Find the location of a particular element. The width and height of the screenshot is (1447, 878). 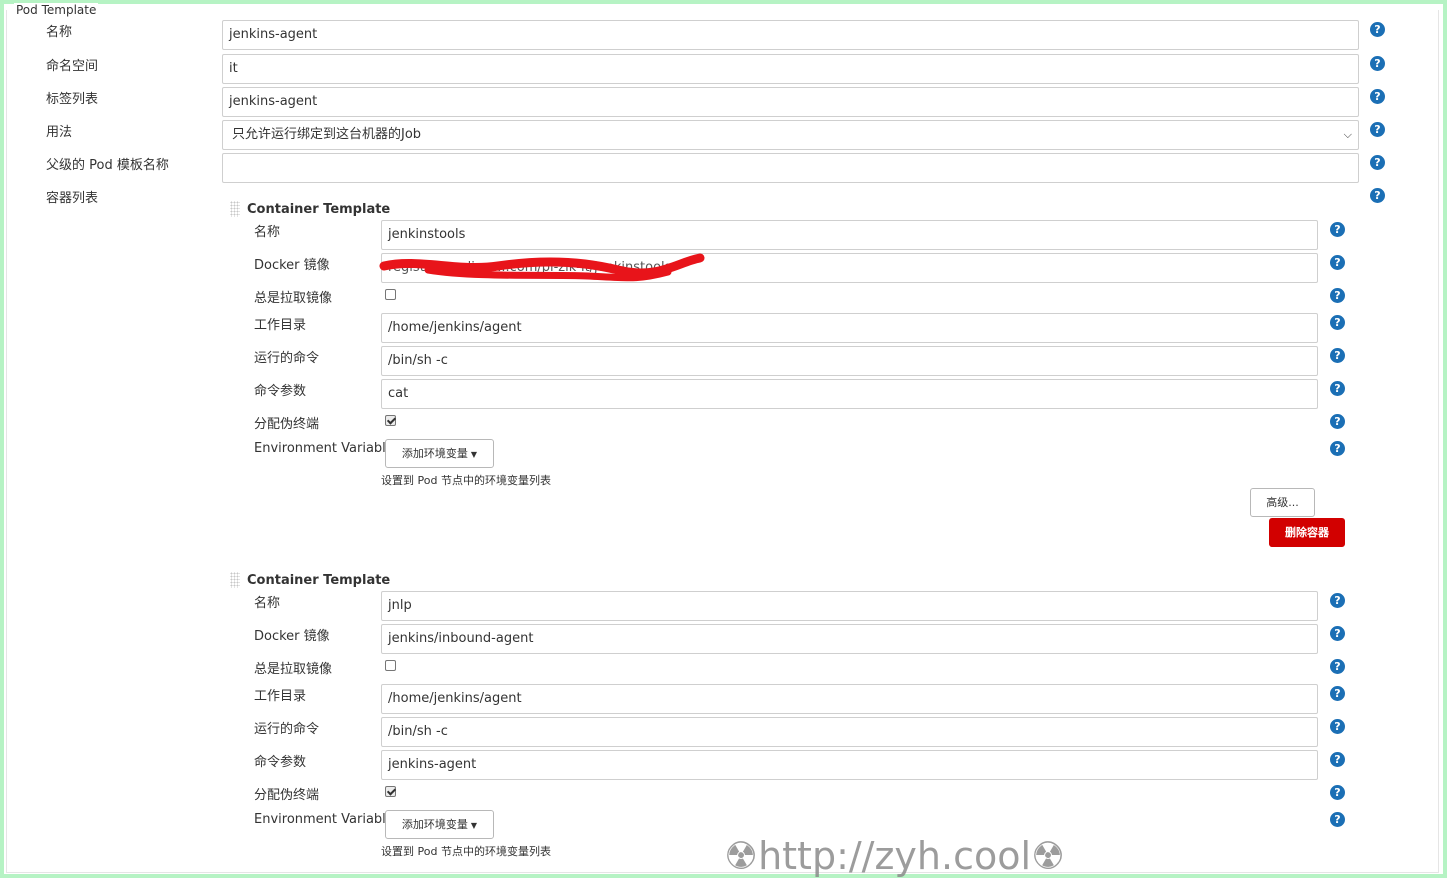

container-2-image-label: Docker 镜像 is located at coordinates (292, 636).